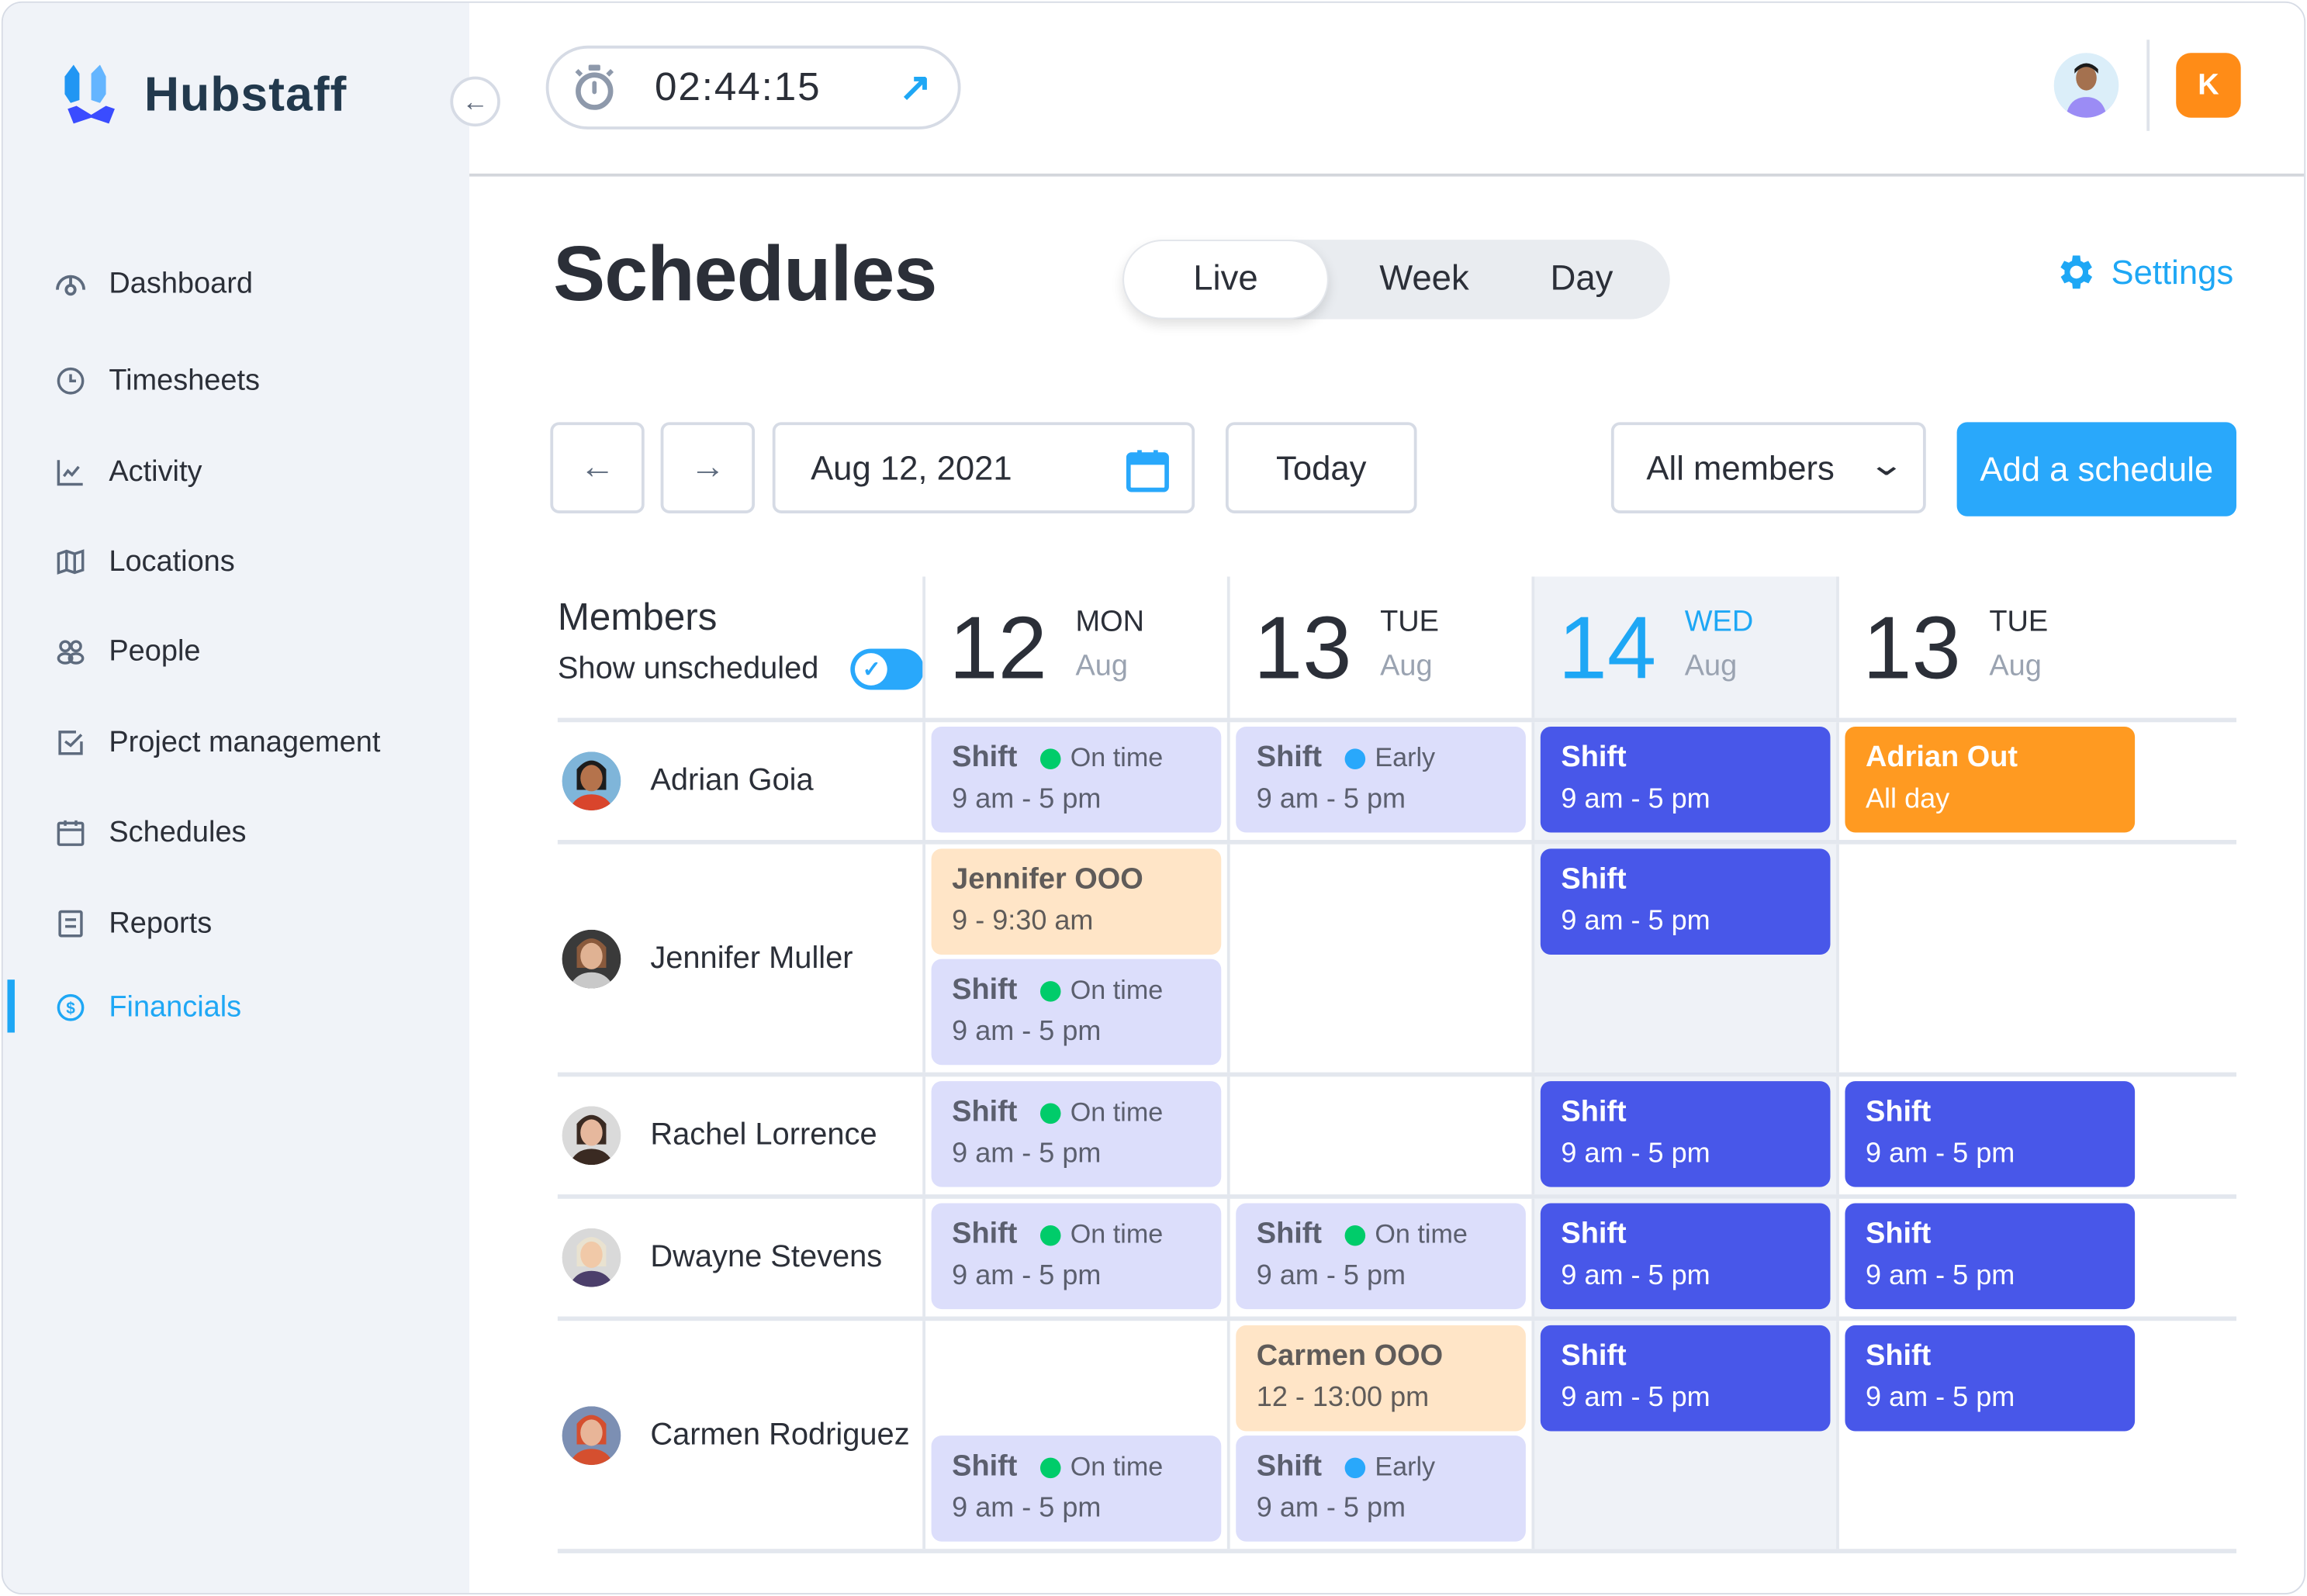 The image size is (2307, 1596). I want to click on sidebar-item-project-management: Project management, so click(236, 743).